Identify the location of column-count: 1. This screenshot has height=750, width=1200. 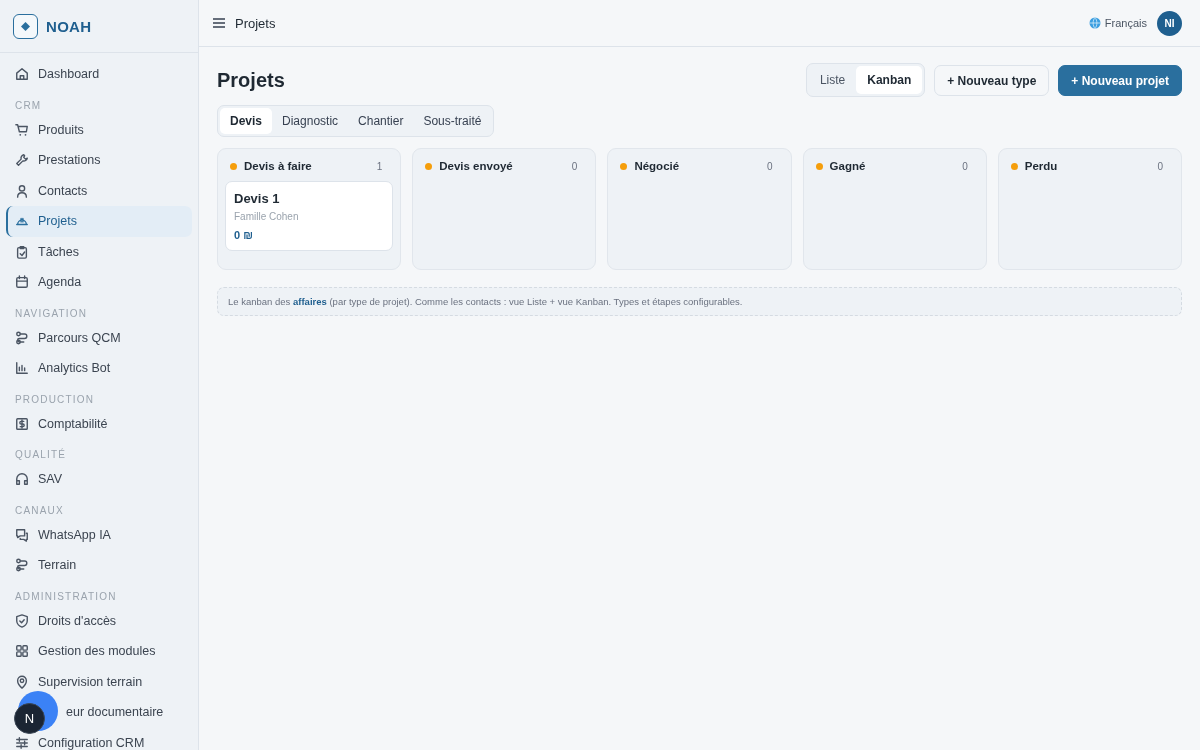
(380, 166).